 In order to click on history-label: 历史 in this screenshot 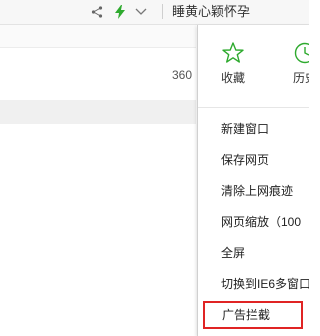, I will do `click(301, 78)`.